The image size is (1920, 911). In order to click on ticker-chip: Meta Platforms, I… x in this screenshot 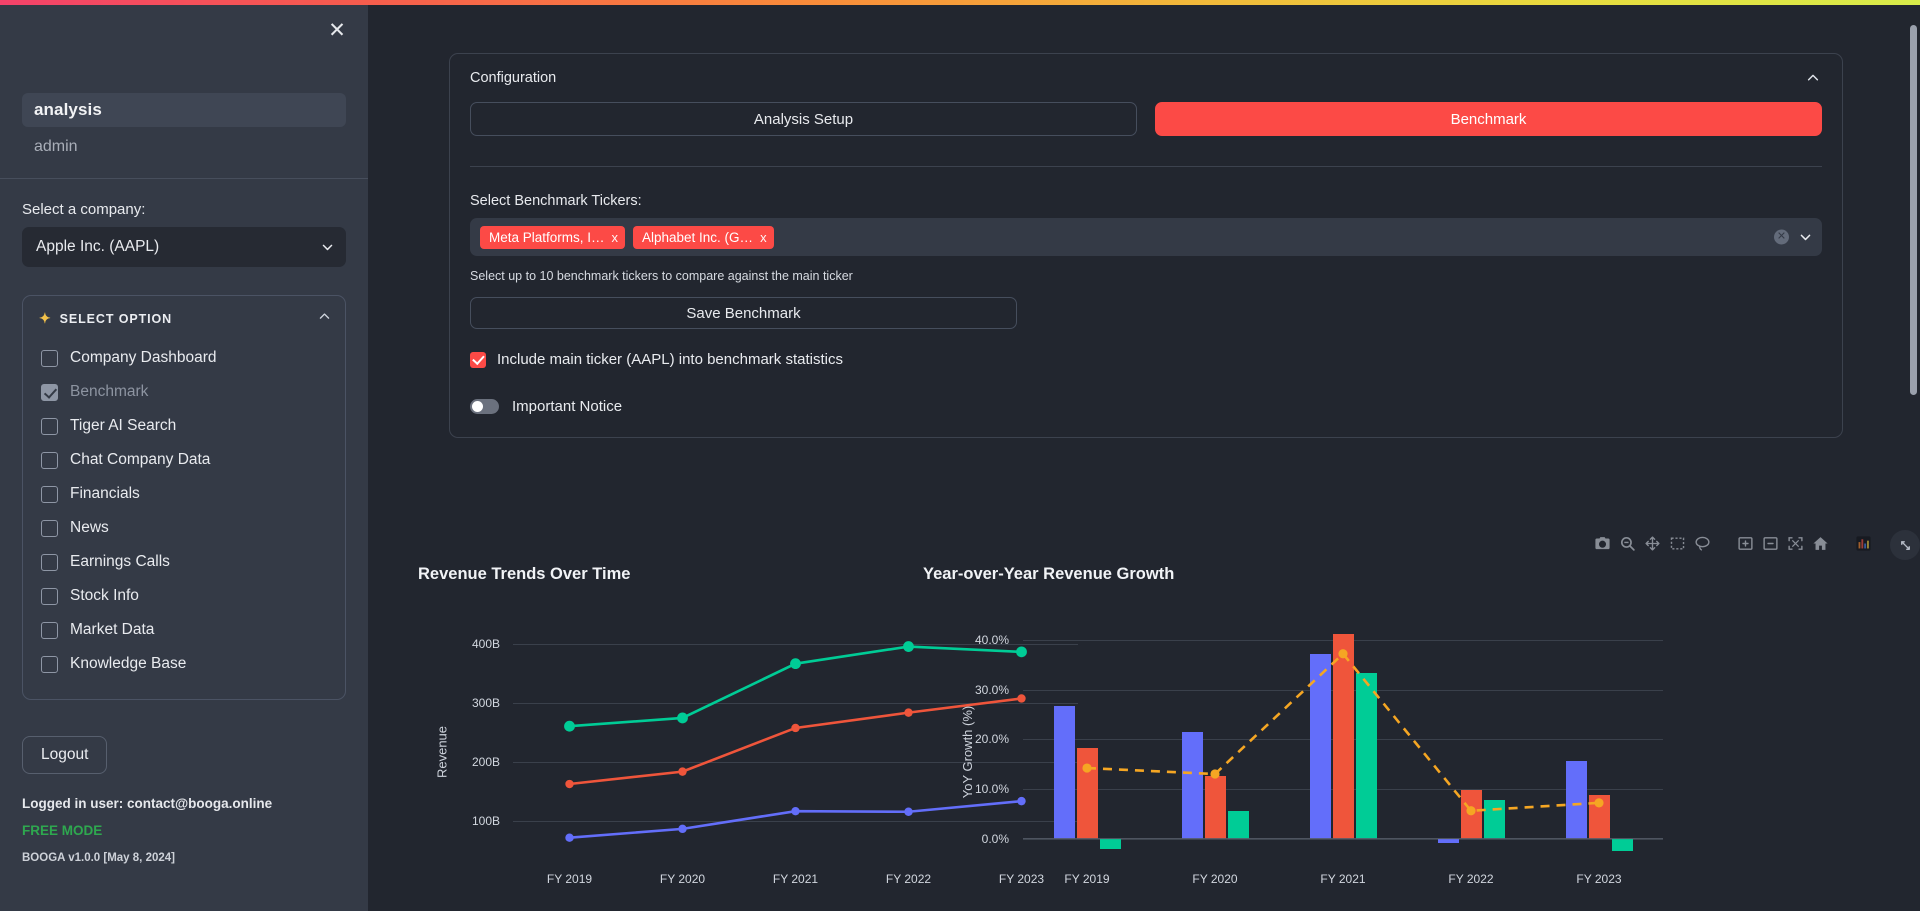, I will do `click(552, 237)`.